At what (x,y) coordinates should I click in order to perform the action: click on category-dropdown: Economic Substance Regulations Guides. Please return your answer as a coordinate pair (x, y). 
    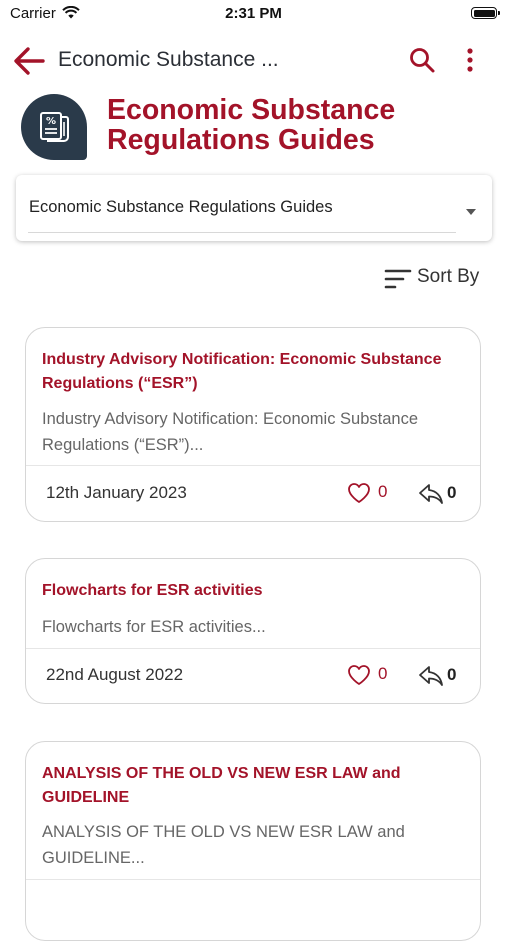
    Looking at the image, I should click on (254, 208).